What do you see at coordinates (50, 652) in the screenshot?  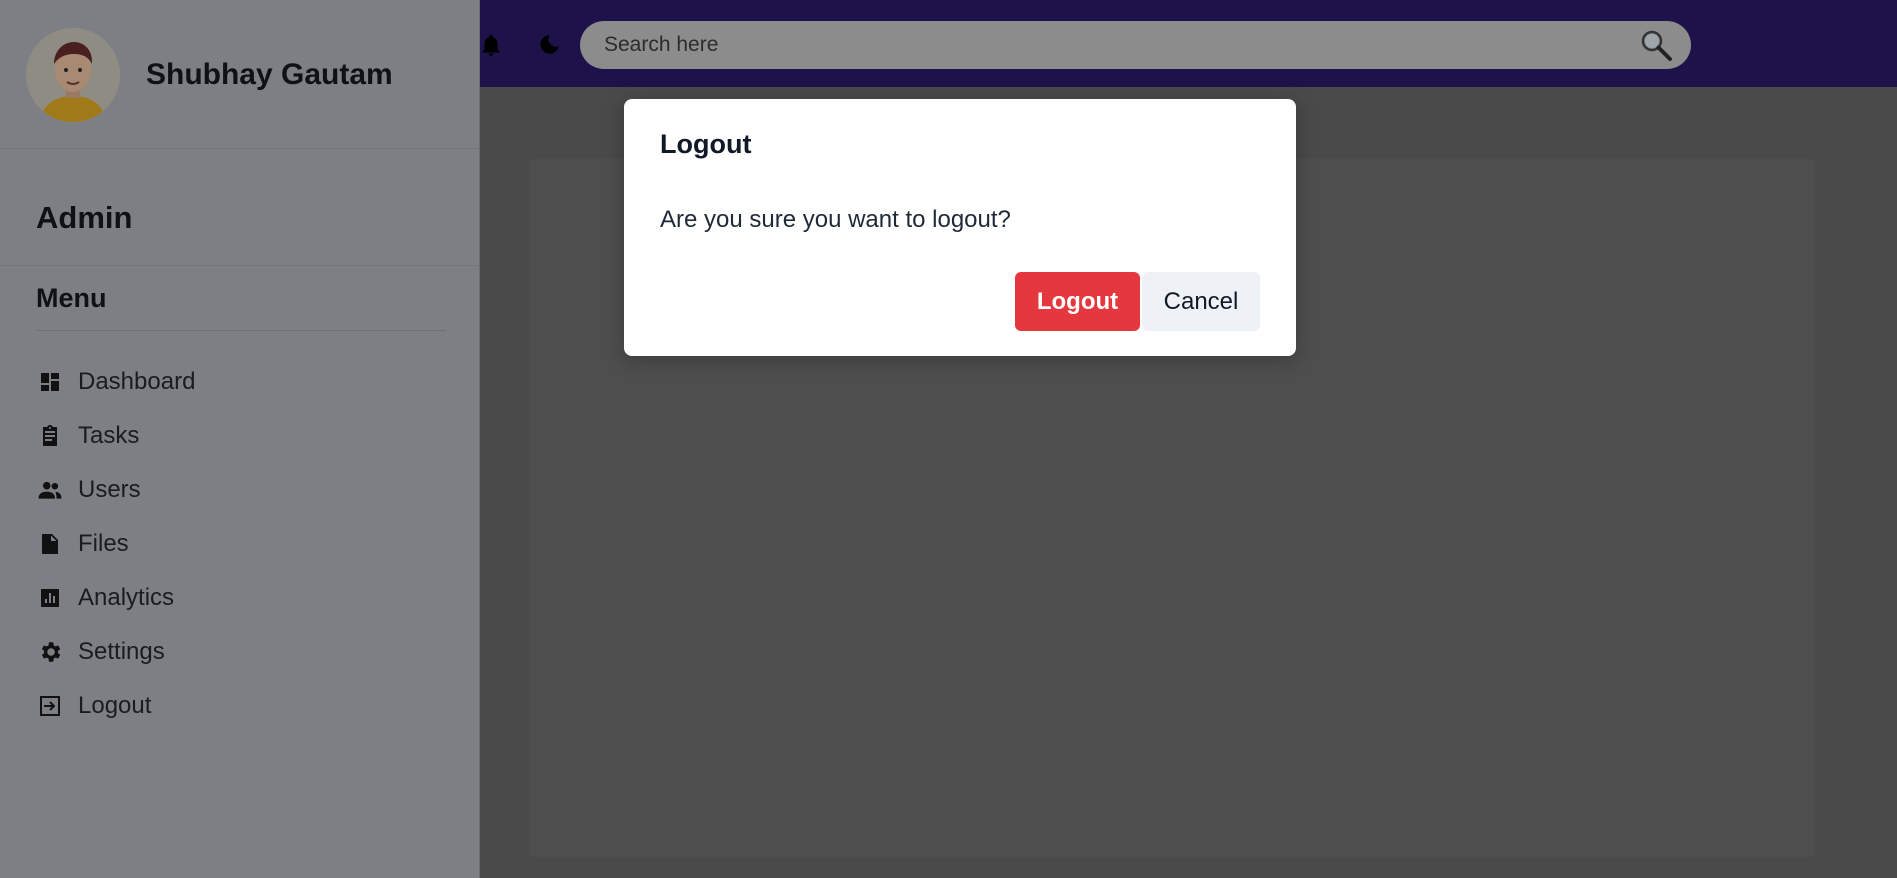 I see `gear-icon` at bounding box center [50, 652].